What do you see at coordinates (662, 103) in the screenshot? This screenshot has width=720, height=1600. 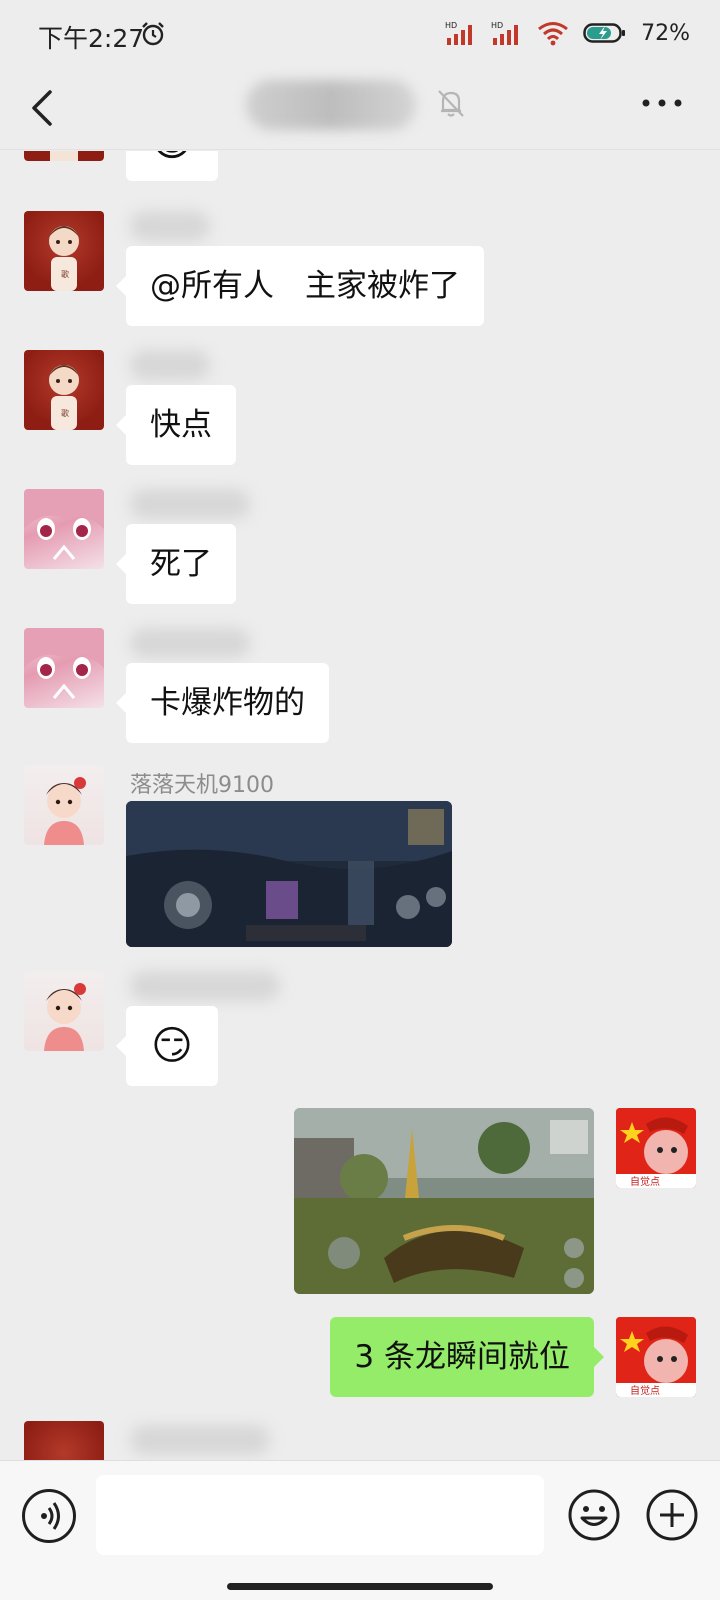 I see `more-horizontal-icon` at bounding box center [662, 103].